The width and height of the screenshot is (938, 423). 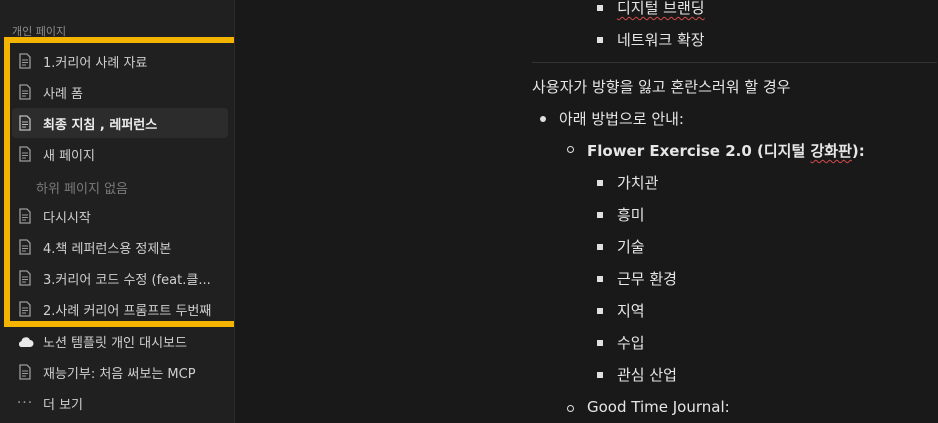 I want to click on paragraph: 사용자가 방향을 잃고 혼란스러워 할 경우, so click(x=661, y=86).